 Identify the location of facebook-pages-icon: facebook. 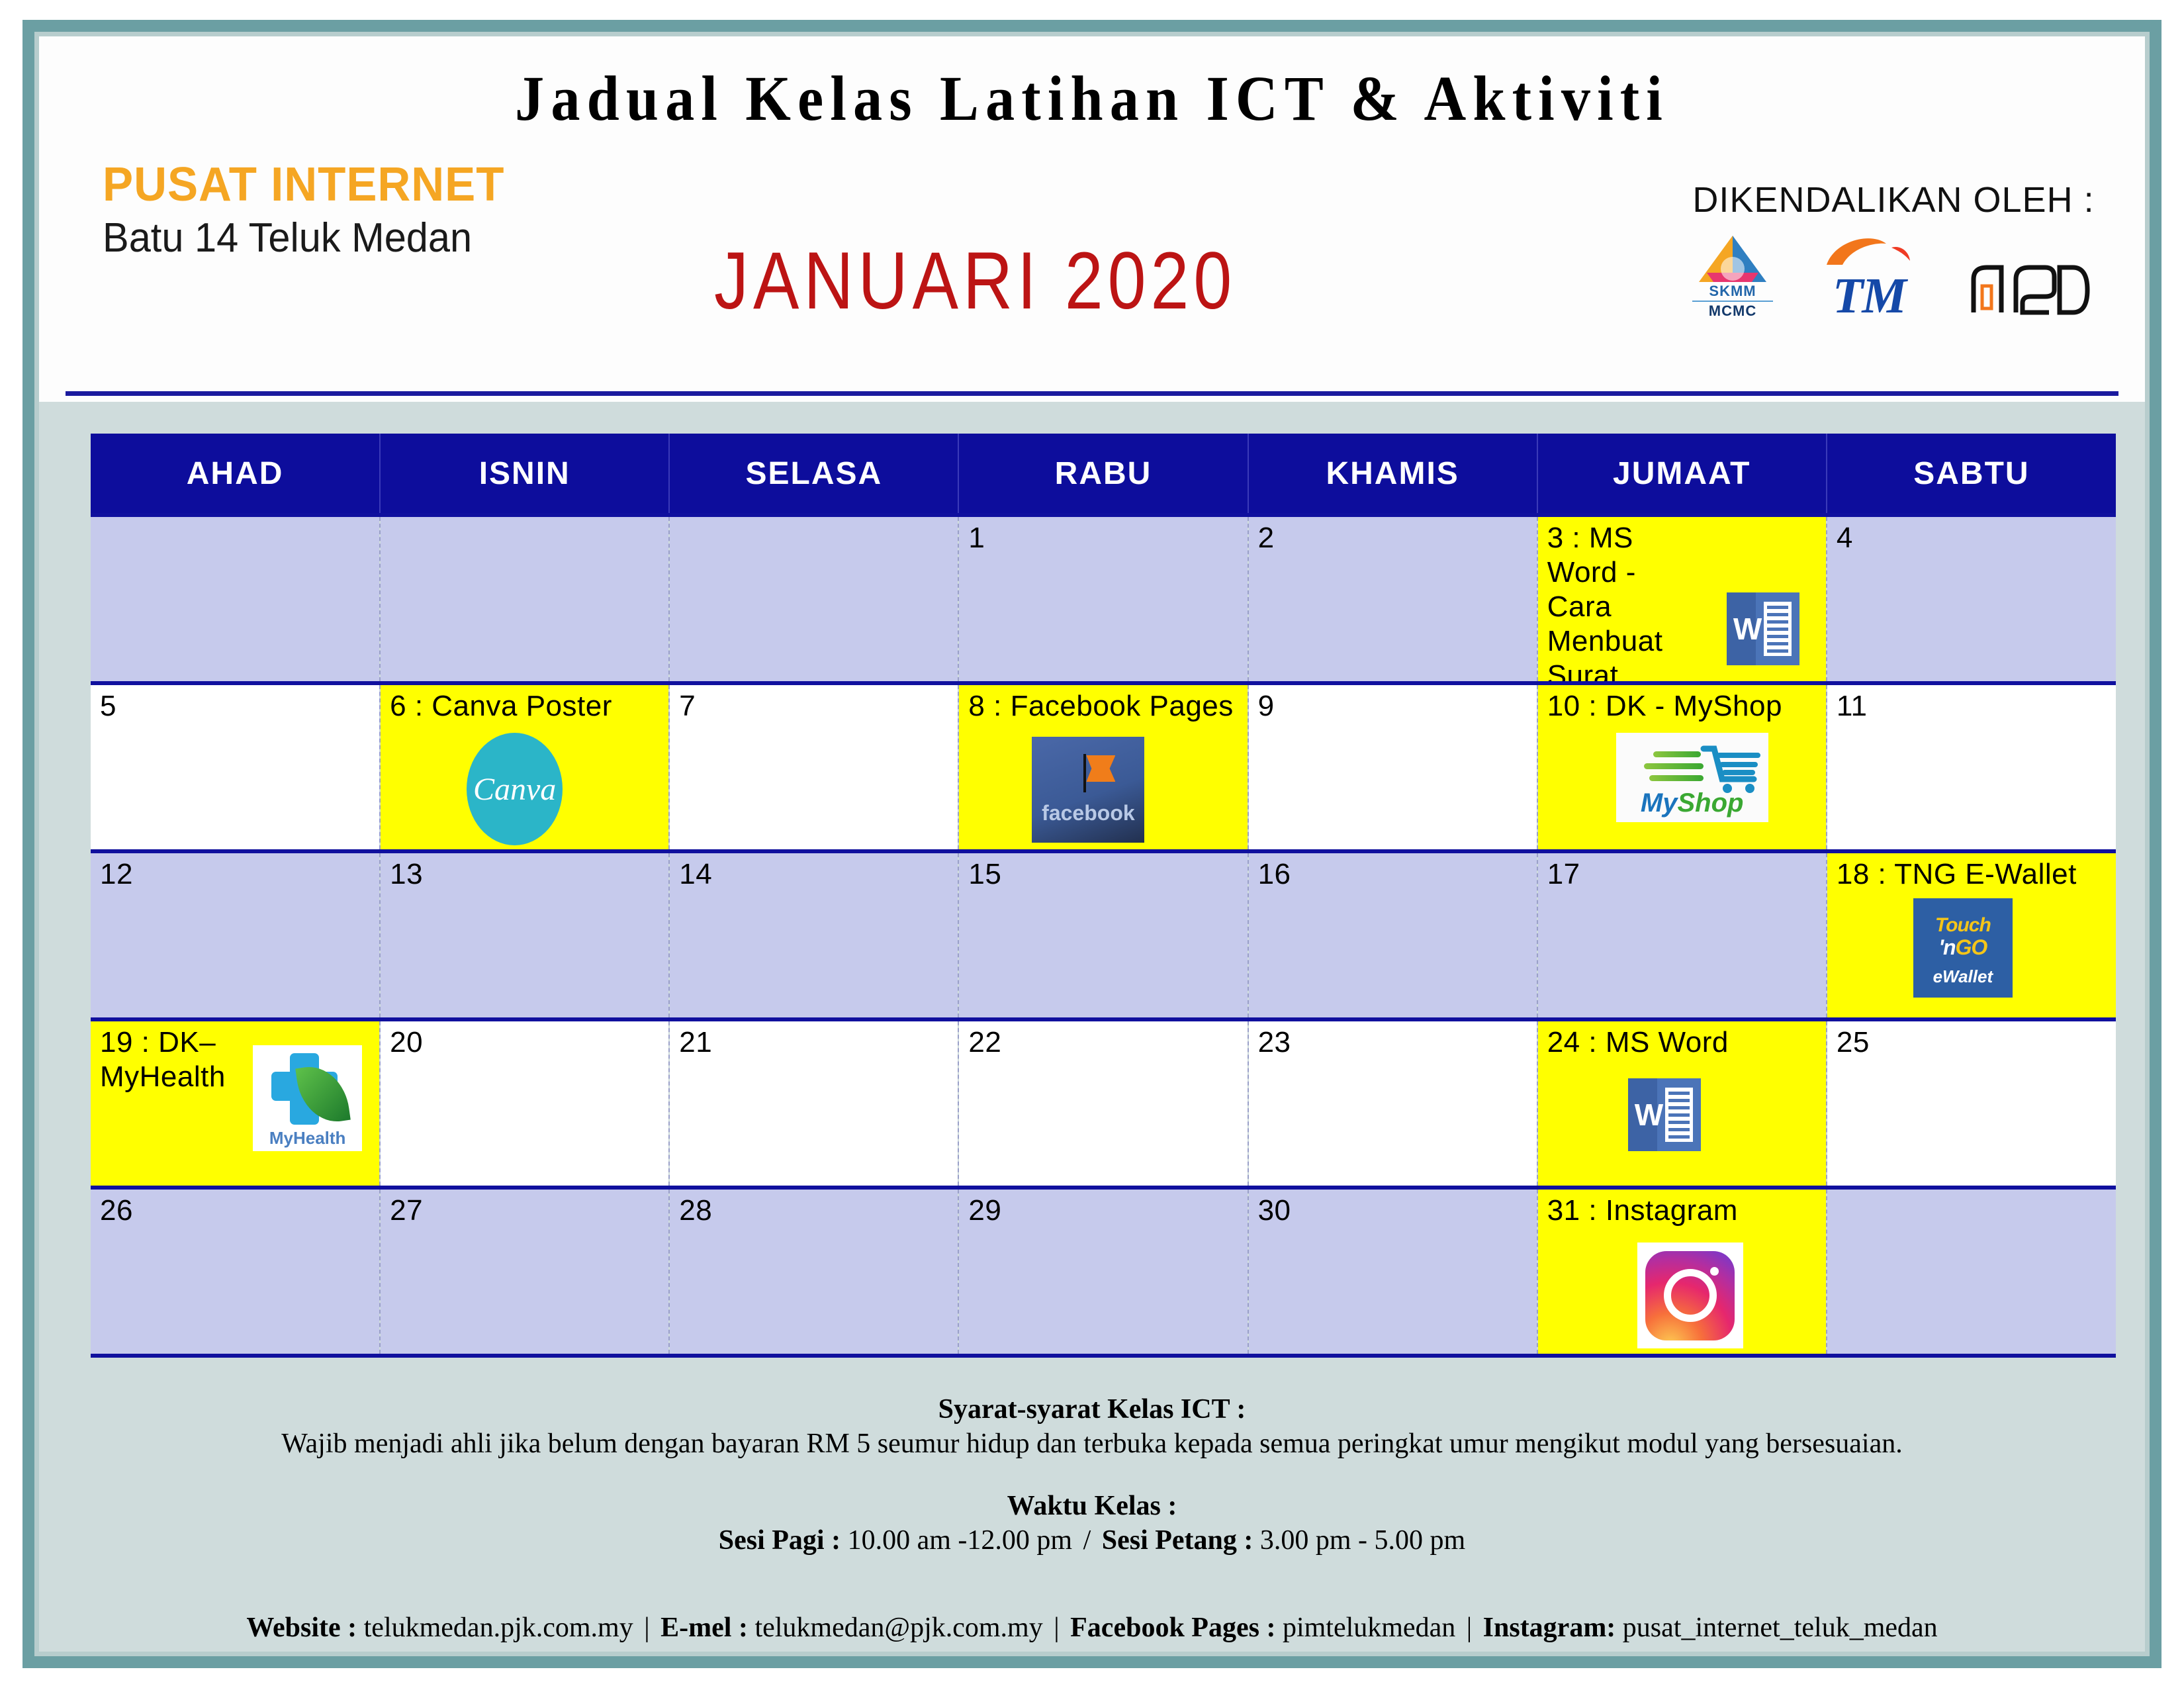
(1088, 790).